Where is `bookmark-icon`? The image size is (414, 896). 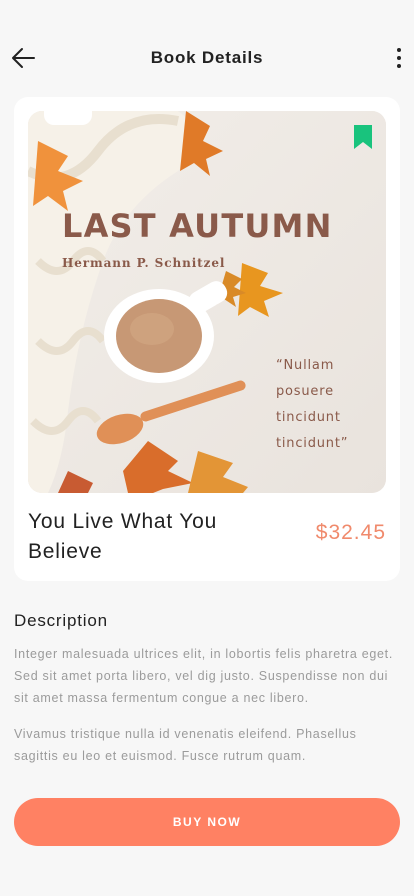 bookmark-icon is located at coordinates (363, 137).